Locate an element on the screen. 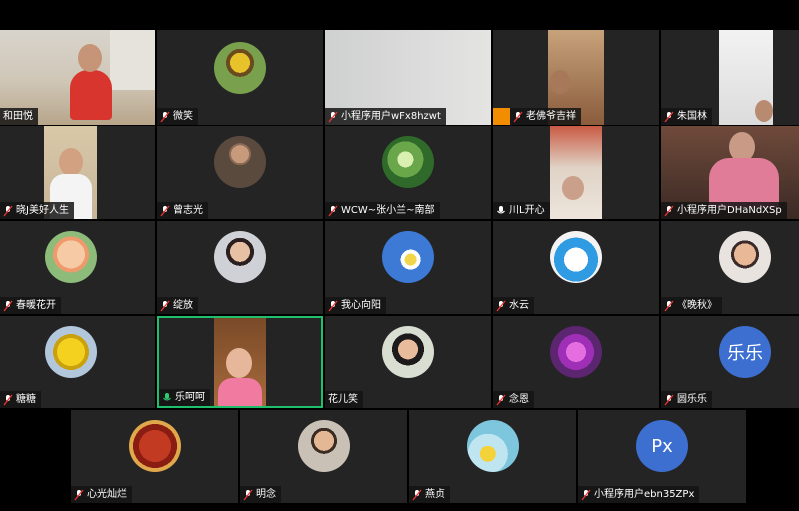 This screenshot has width=799, height=511. participant-label: 朱国林 is located at coordinates (686, 116).